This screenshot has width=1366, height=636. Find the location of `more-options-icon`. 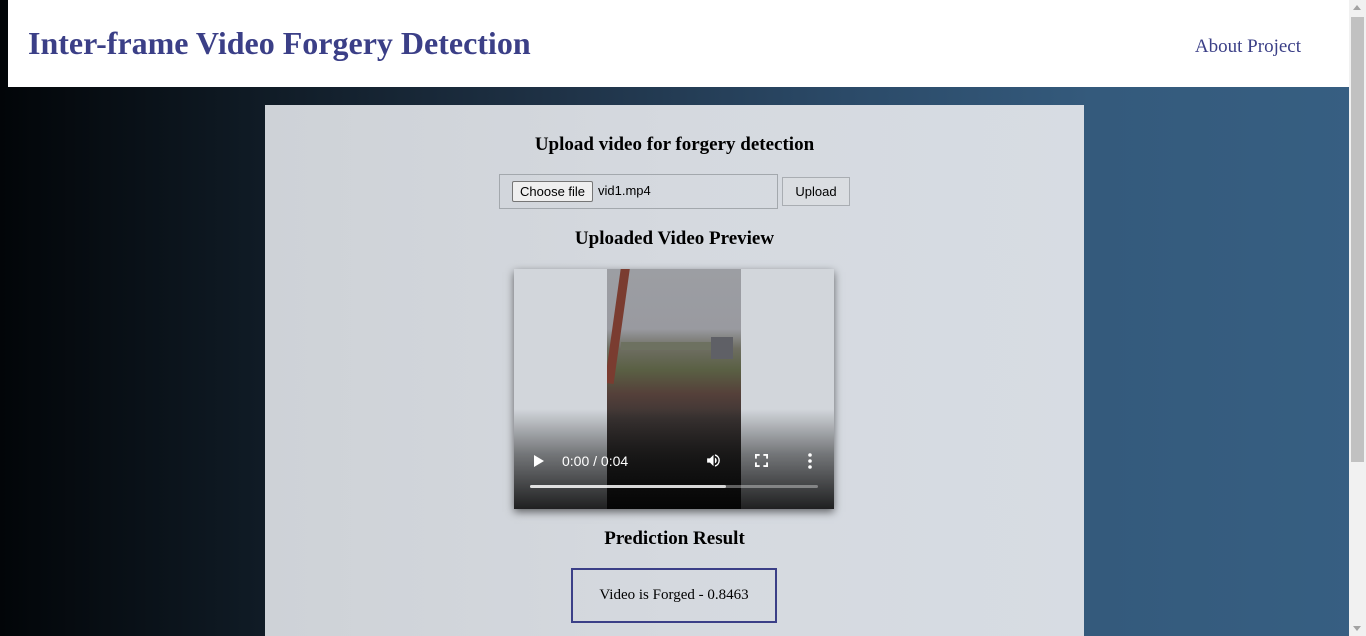

more-options-icon is located at coordinates (810, 461).